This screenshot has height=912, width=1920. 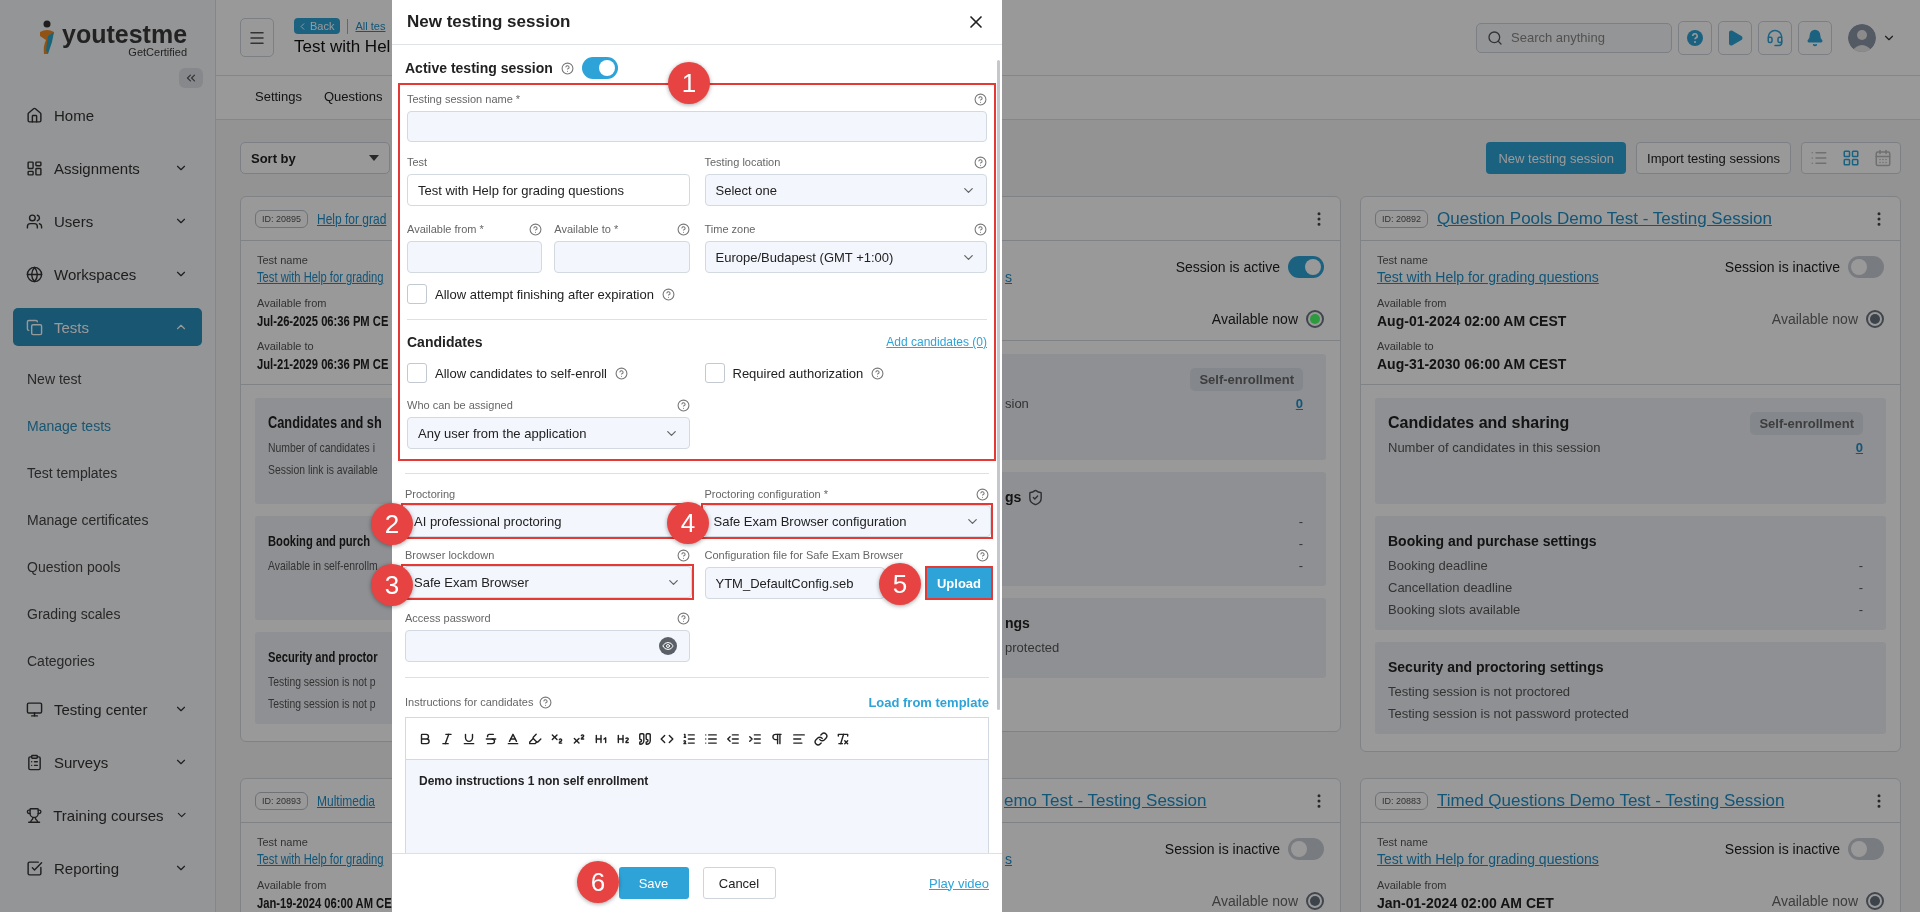 I want to click on field-label: Testing session name *, so click(x=464, y=99).